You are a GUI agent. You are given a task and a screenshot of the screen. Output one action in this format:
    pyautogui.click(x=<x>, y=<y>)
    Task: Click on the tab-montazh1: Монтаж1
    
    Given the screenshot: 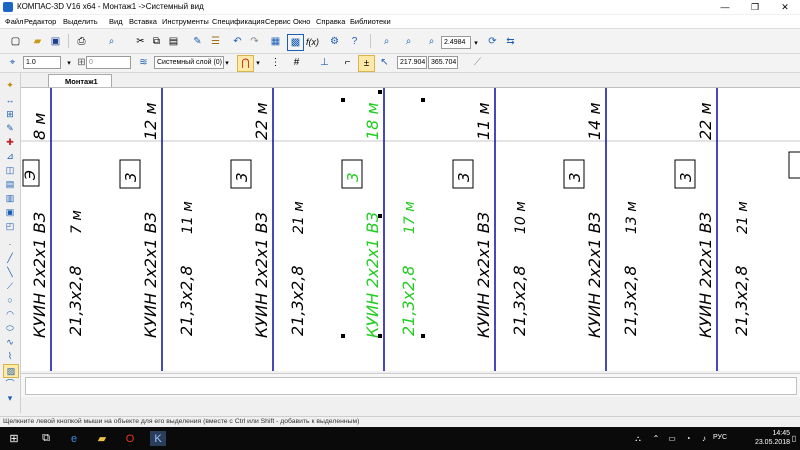 What is the action you would take?
    pyautogui.click(x=80, y=80)
    